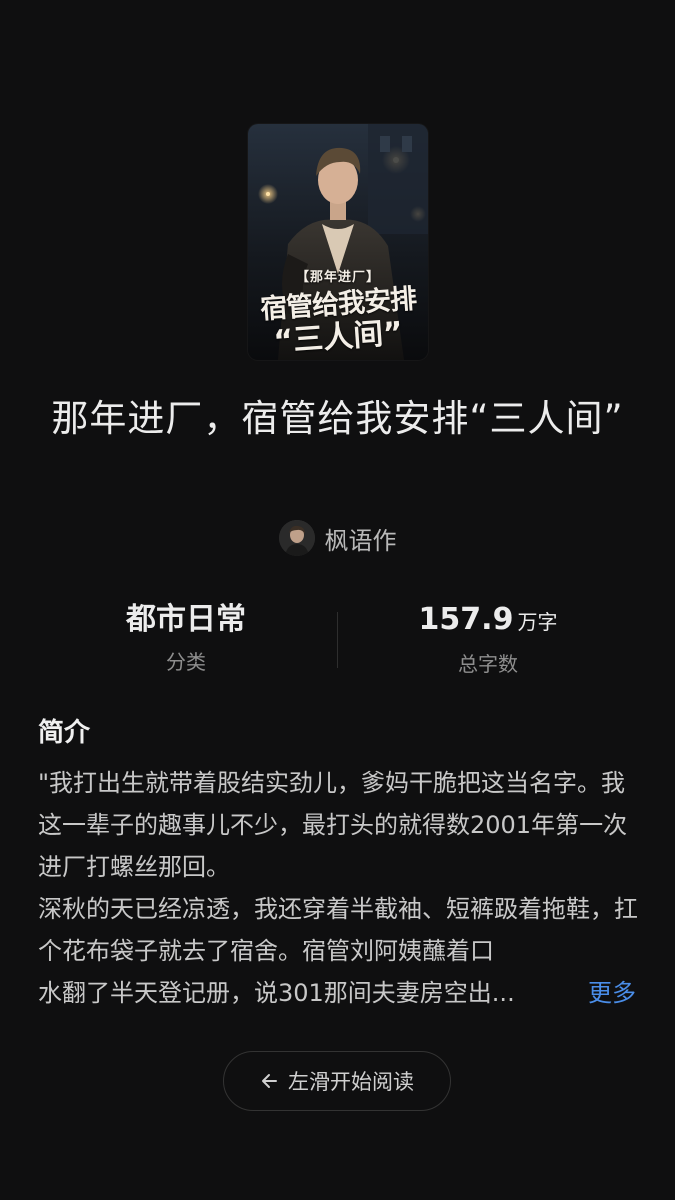 This screenshot has height=1200, width=675. I want to click on word-count-value-row: 157.9 万字, so click(488, 621).